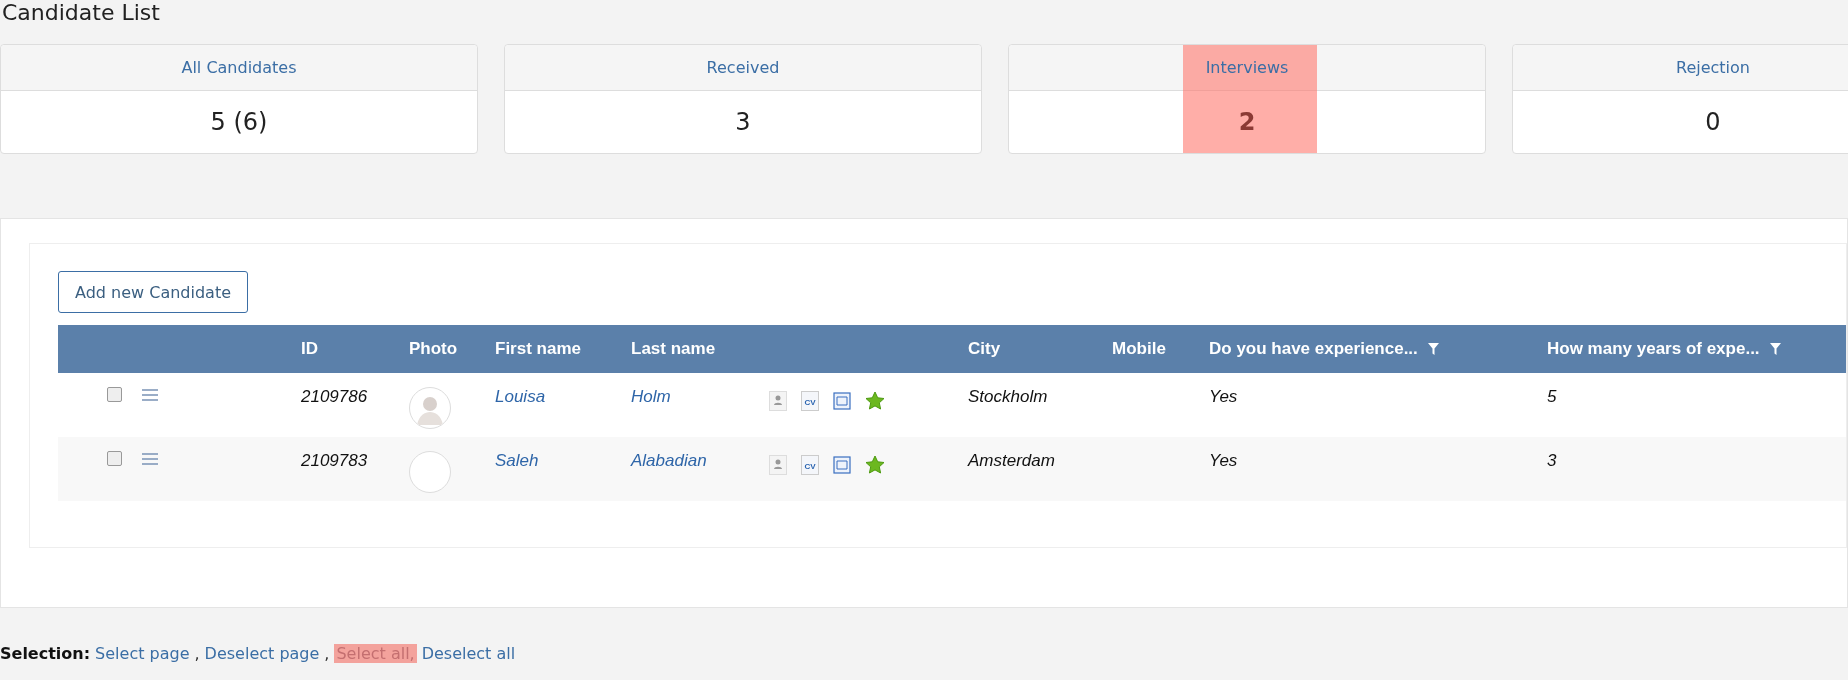  I want to click on column-header: Photo, so click(433, 349).